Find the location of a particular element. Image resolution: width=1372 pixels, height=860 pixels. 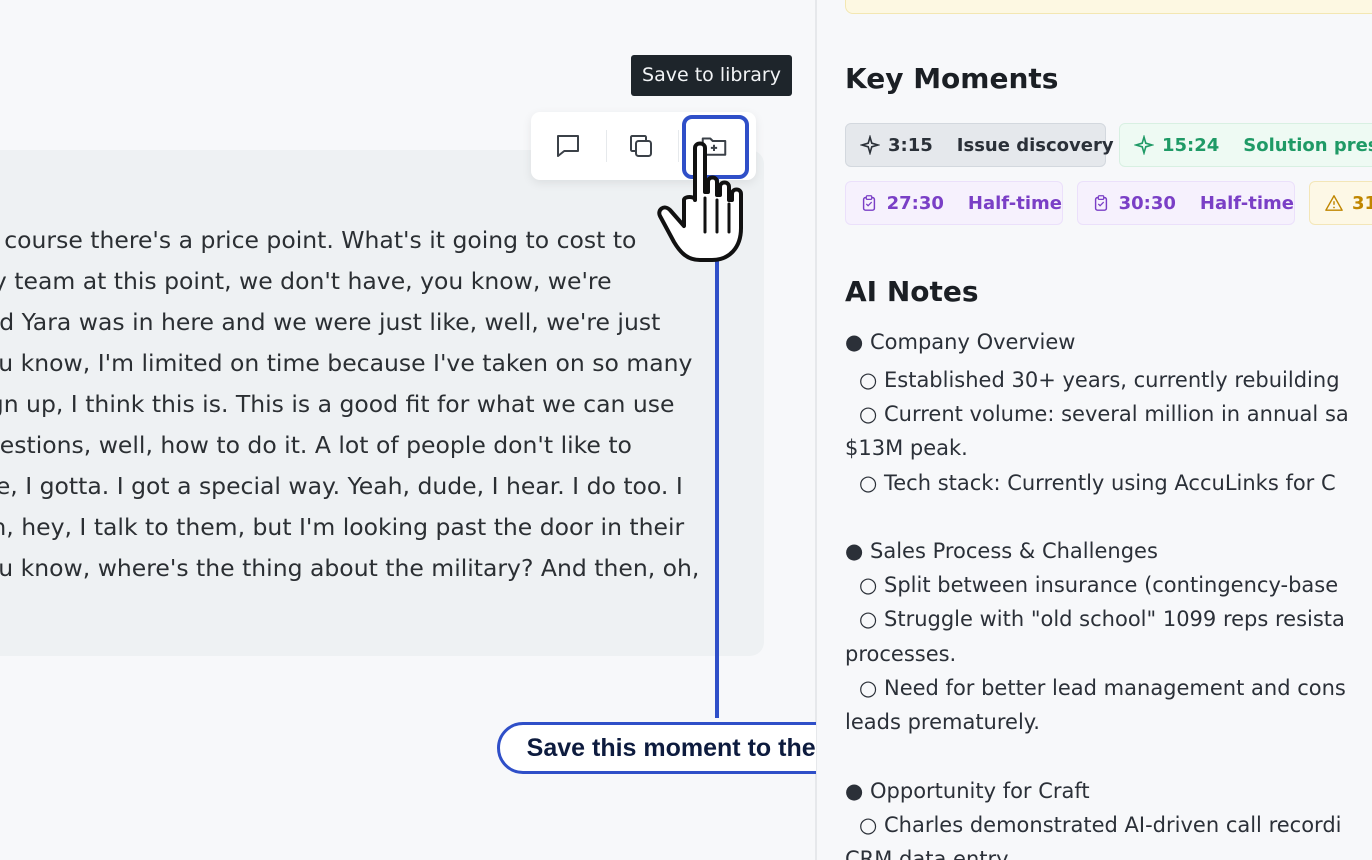

note-heading: ● Company Overview is located at coordinates (960, 342).